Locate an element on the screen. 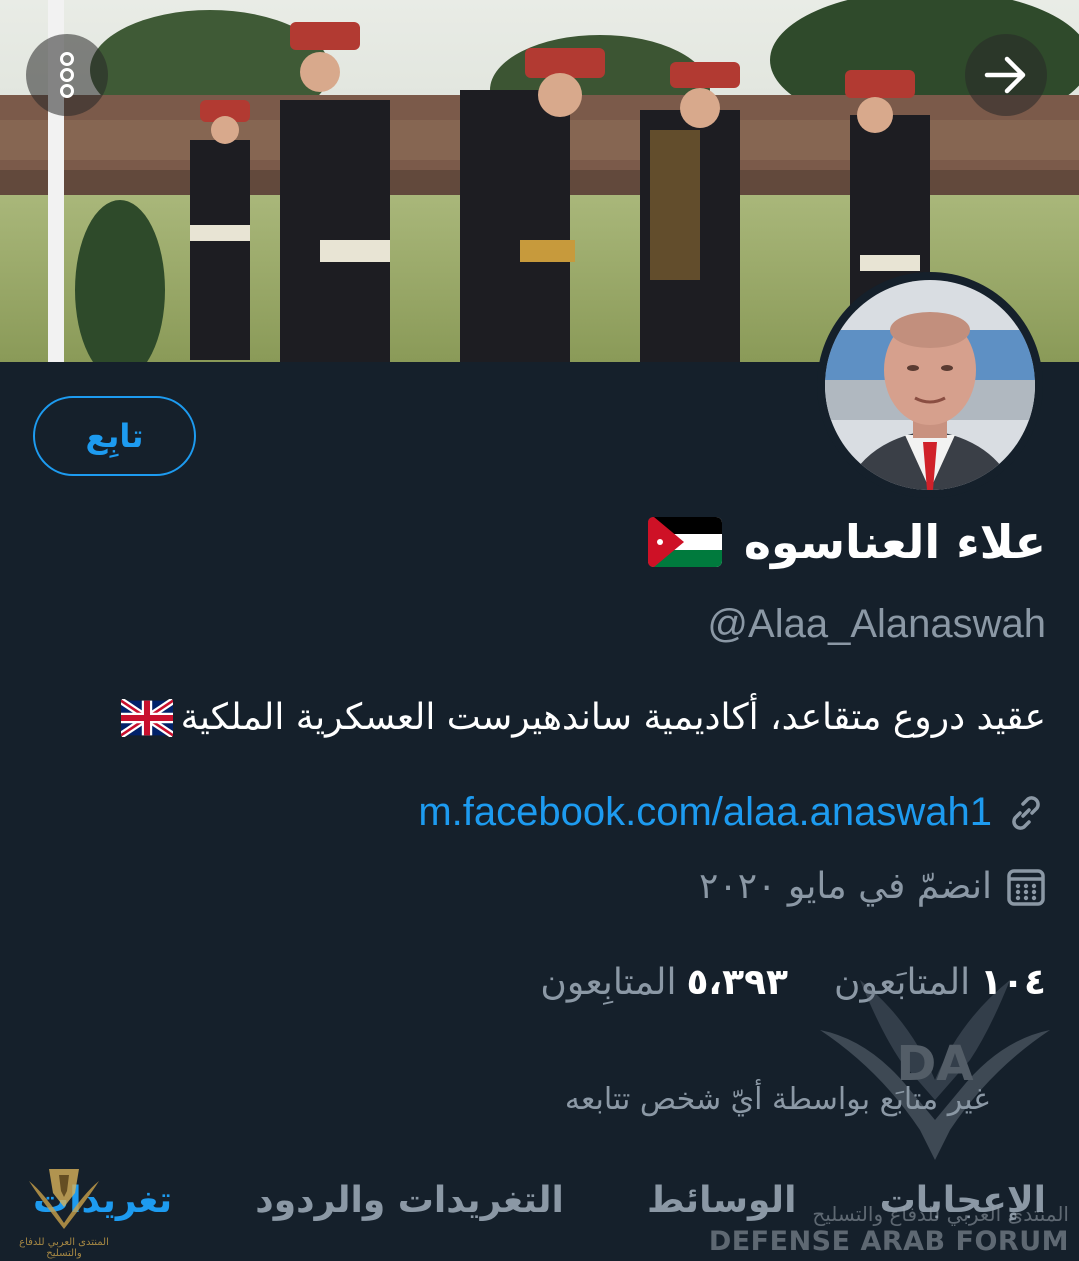  website-link: m.facebook.com/alaa.anaswah1 is located at coordinates (705, 812).